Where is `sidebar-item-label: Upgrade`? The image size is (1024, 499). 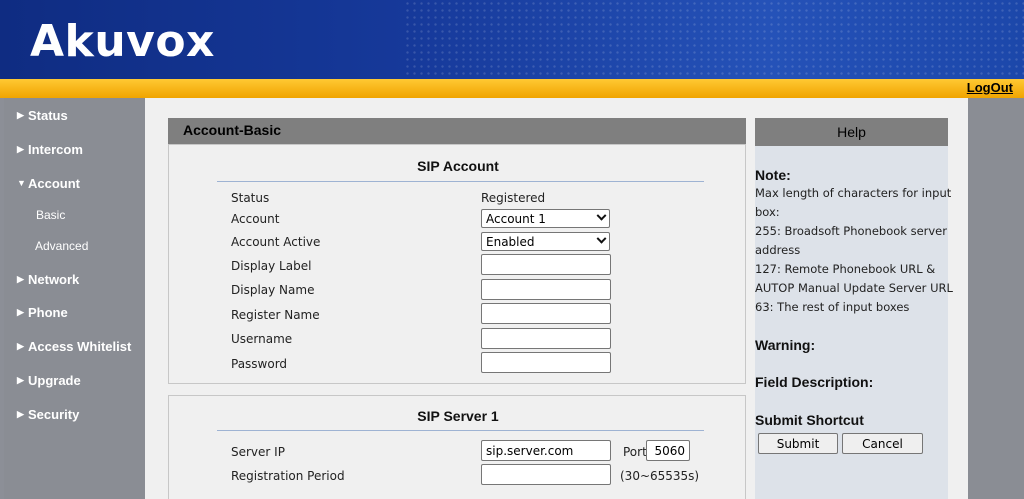
sidebar-item-label: Upgrade is located at coordinates (54, 380).